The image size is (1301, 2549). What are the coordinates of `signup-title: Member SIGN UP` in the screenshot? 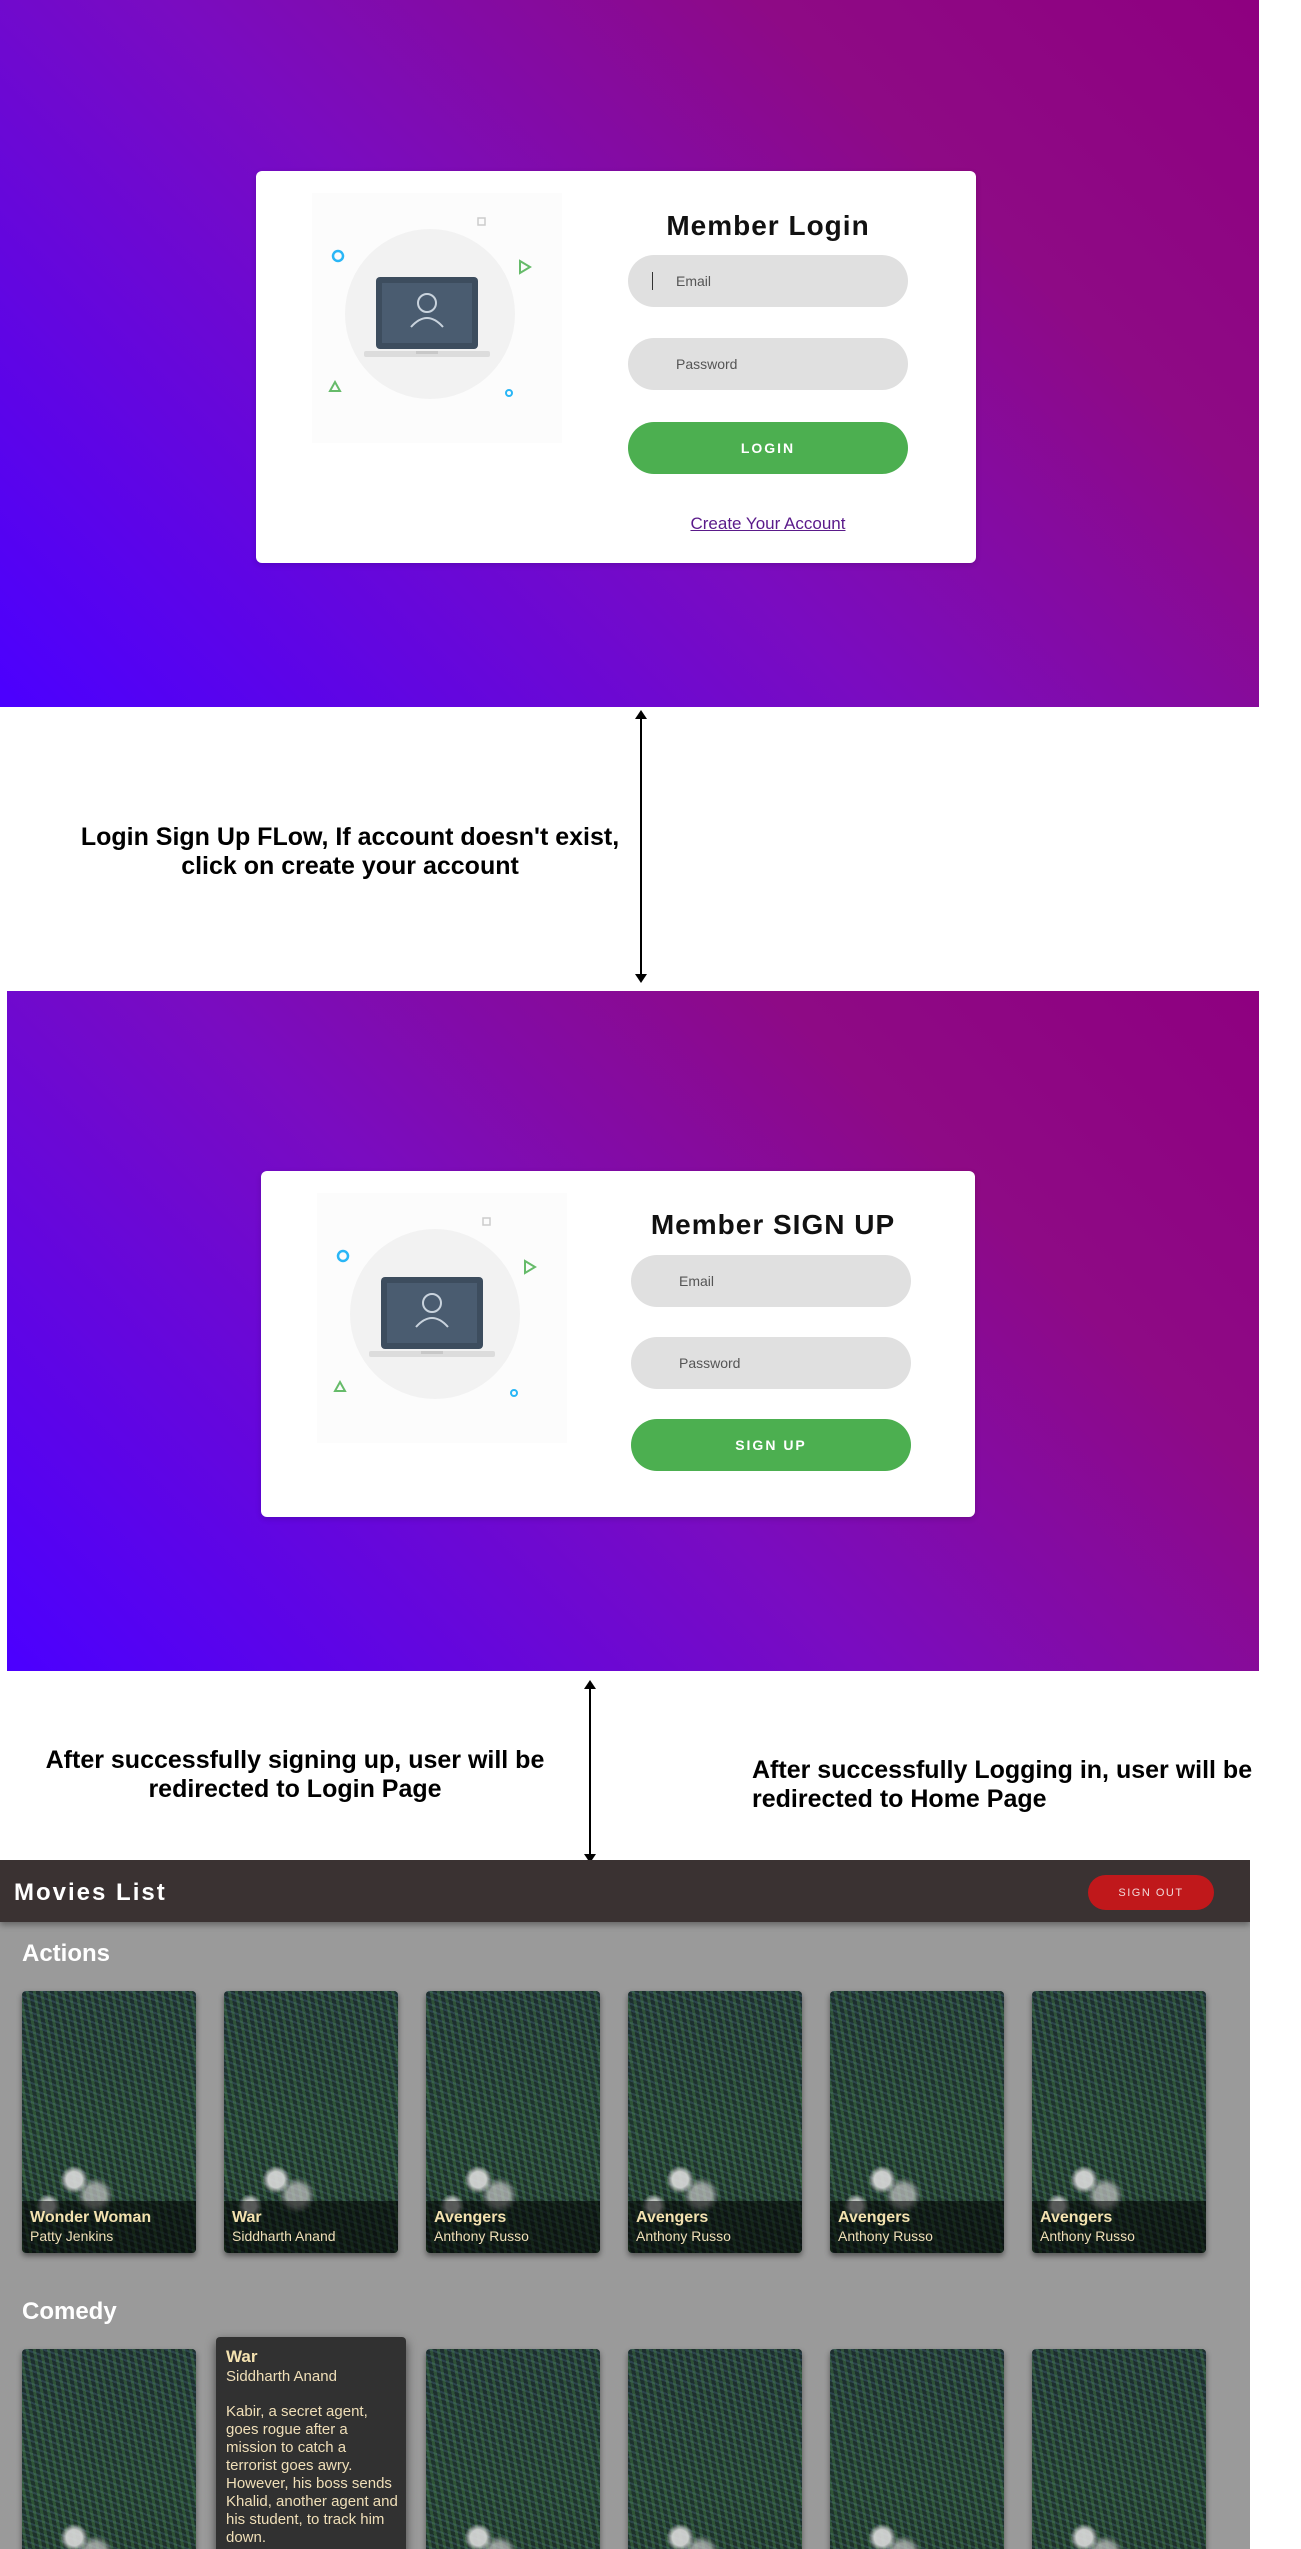 It's located at (773, 1224).